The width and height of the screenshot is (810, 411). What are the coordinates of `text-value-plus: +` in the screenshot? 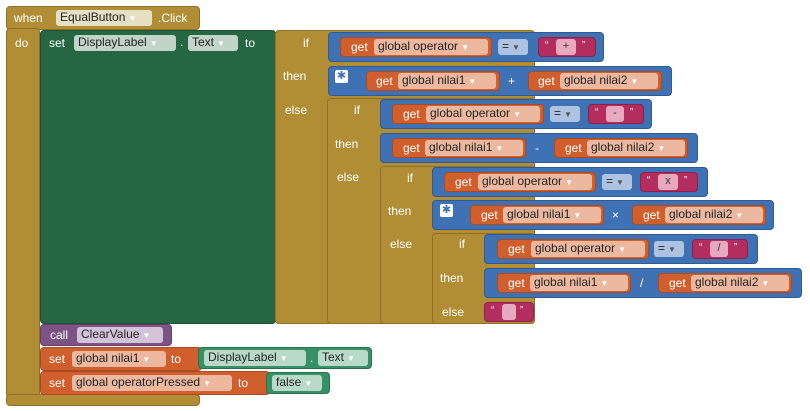 It's located at (566, 47).